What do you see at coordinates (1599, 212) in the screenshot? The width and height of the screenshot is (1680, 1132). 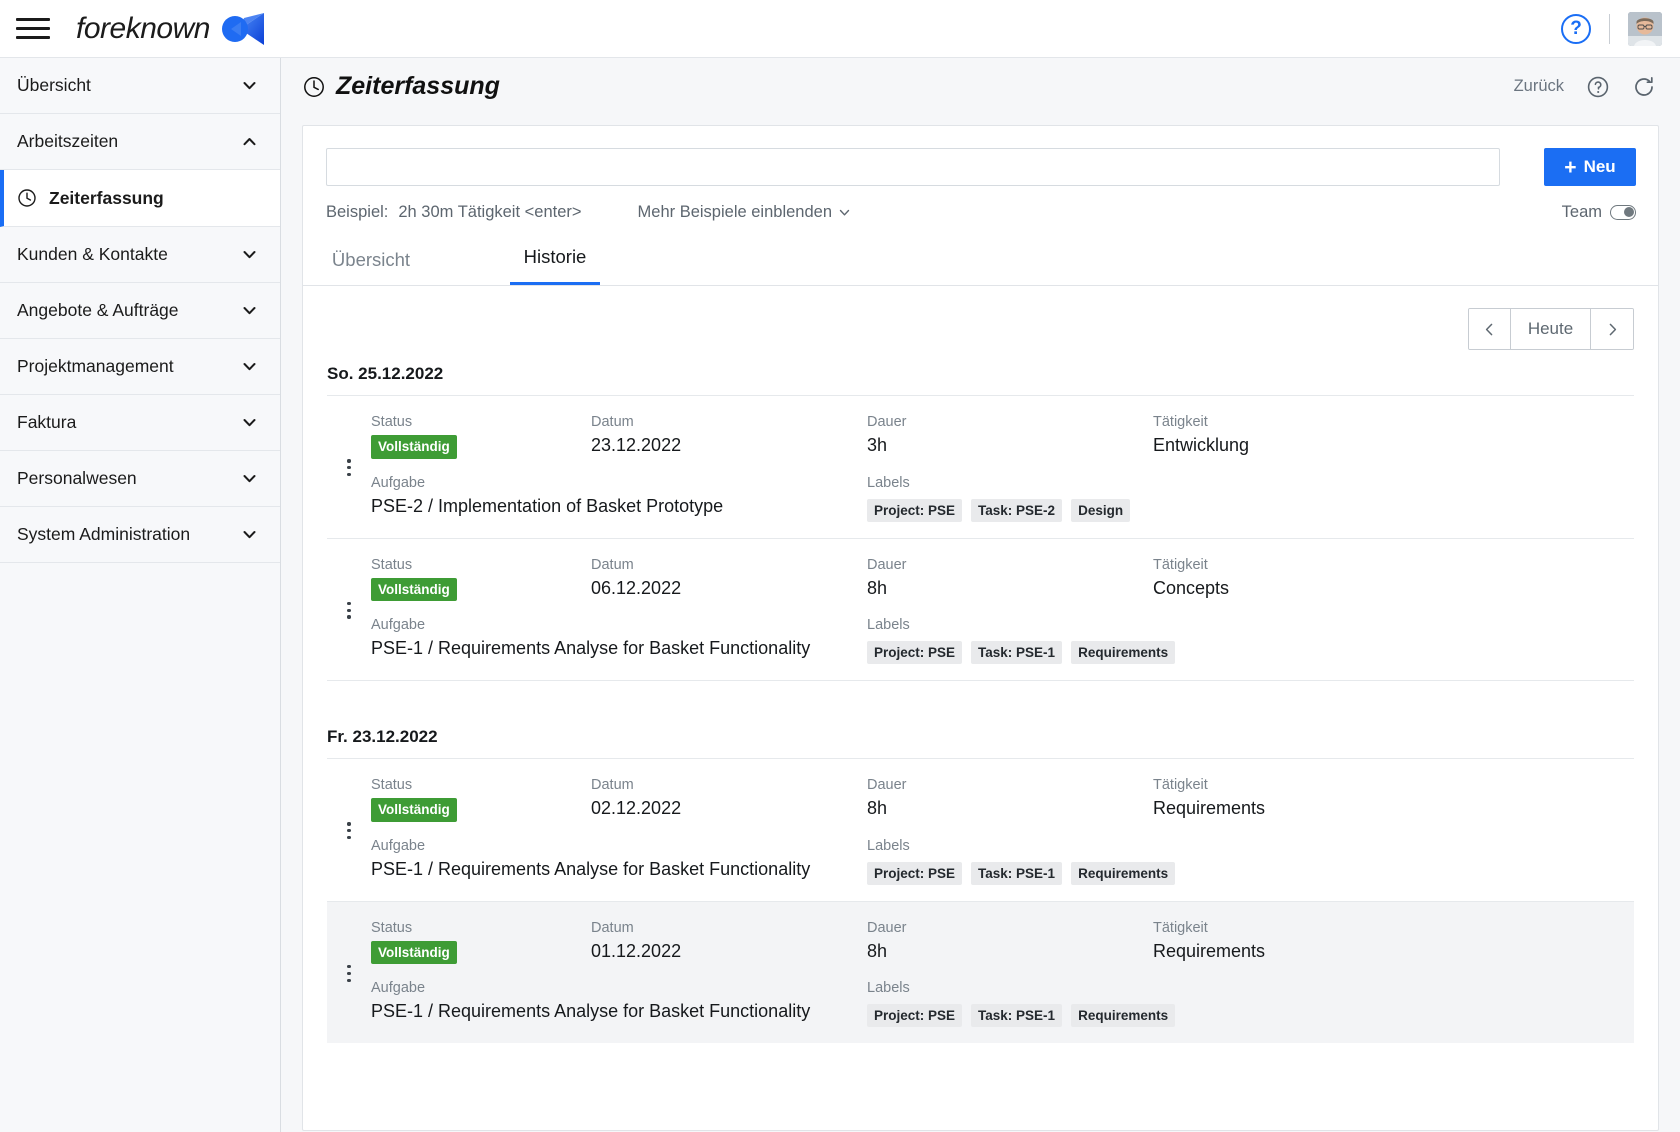 I see `team-toggle: Team` at bounding box center [1599, 212].